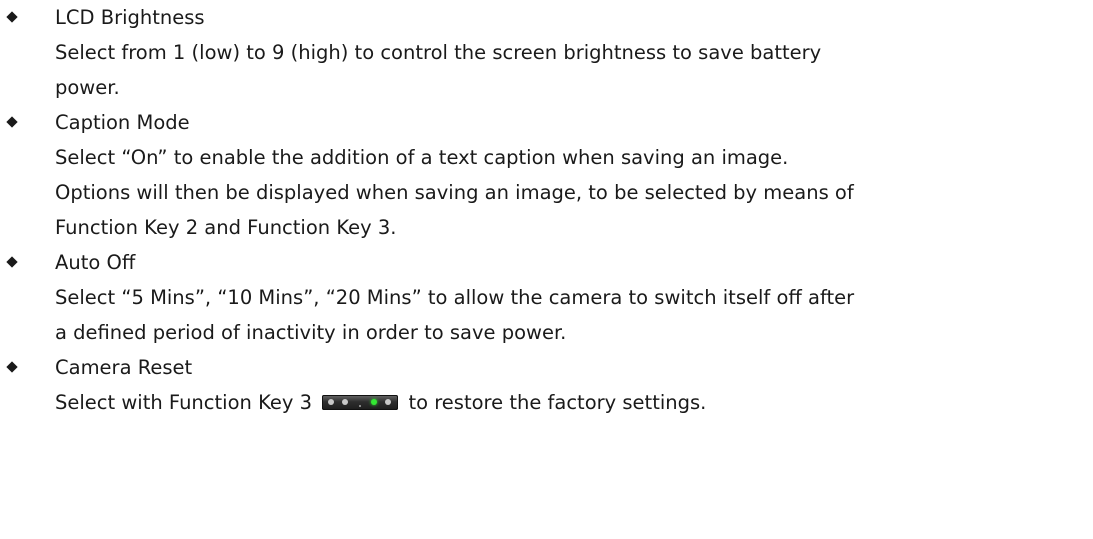 This screenshot has width=1093, height=539. What do you see at coordinates (557, 402) in the screenshot?
I see `item-text-after-icon: to restore the factory settings.` at bounding box center [557, 402].